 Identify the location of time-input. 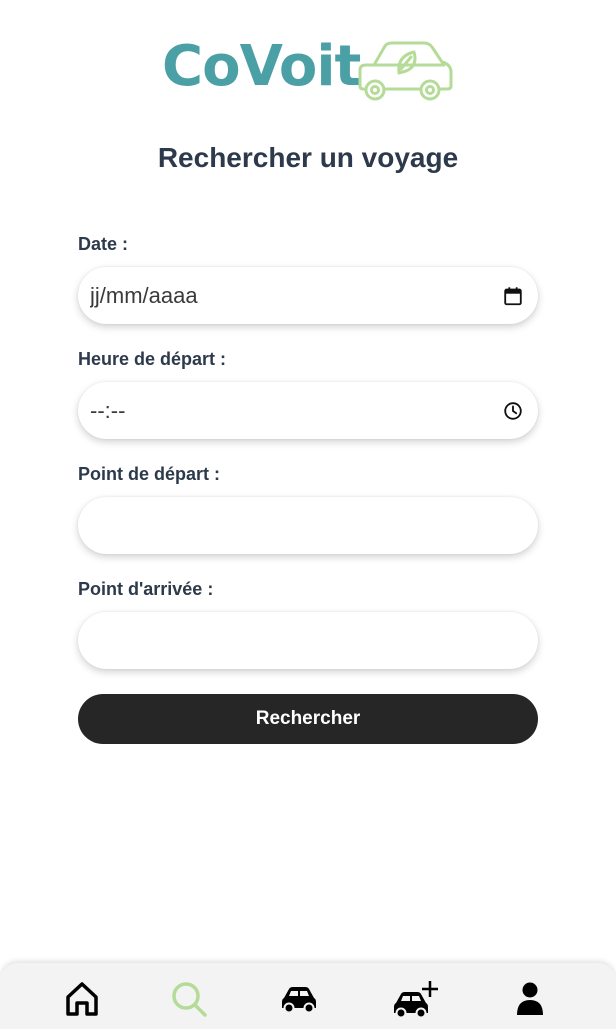
(308, 410).